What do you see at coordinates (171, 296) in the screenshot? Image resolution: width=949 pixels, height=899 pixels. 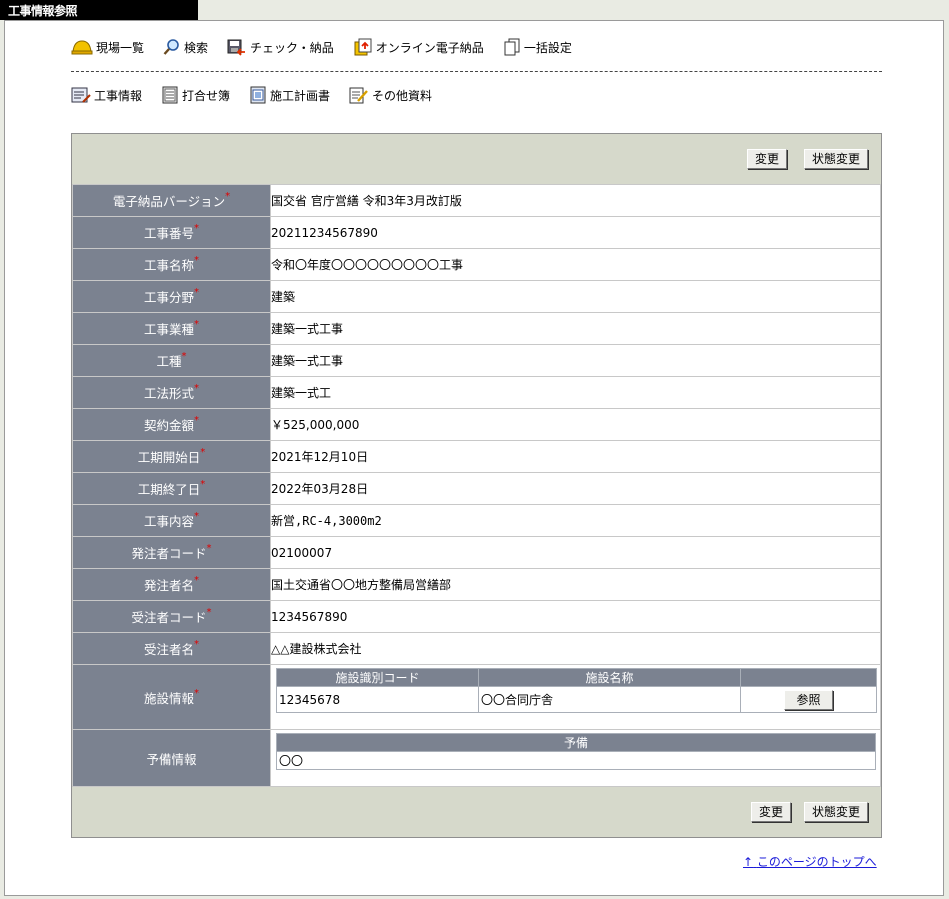 I see `field-label: 工事分野*` at bounding box center [171, 296].